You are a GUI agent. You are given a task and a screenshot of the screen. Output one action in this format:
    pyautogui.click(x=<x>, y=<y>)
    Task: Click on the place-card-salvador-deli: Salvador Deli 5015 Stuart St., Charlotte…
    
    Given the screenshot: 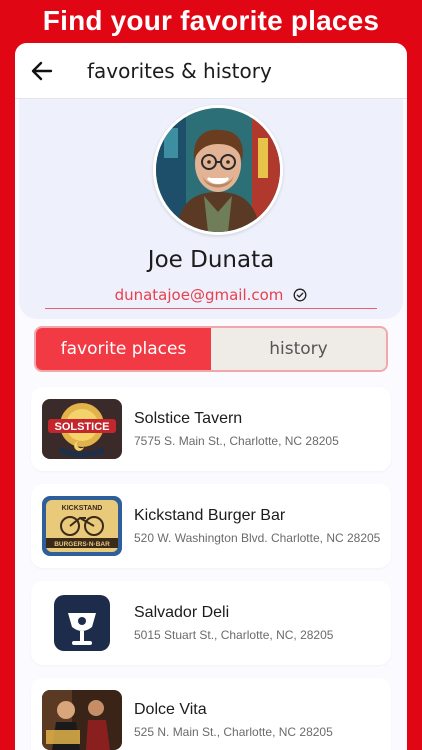 What is the action you would take?
    pyautogui.click(x=211, y=623)
    